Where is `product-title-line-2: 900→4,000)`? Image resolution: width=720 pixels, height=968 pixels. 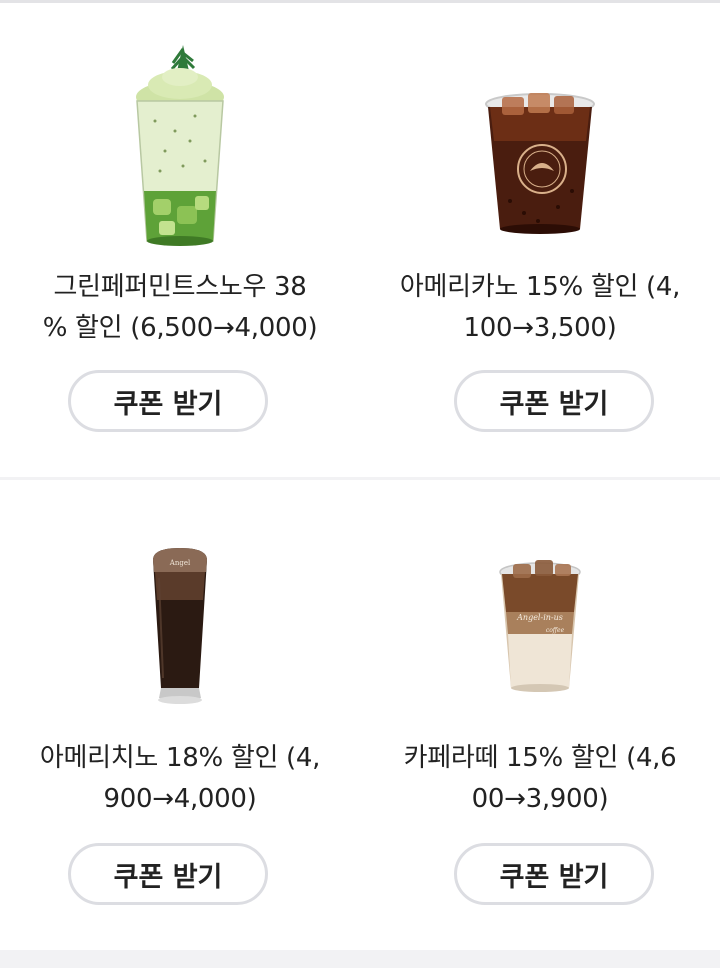
product-title-line-2: 900→4,000) is located at coordinates (180, 799).